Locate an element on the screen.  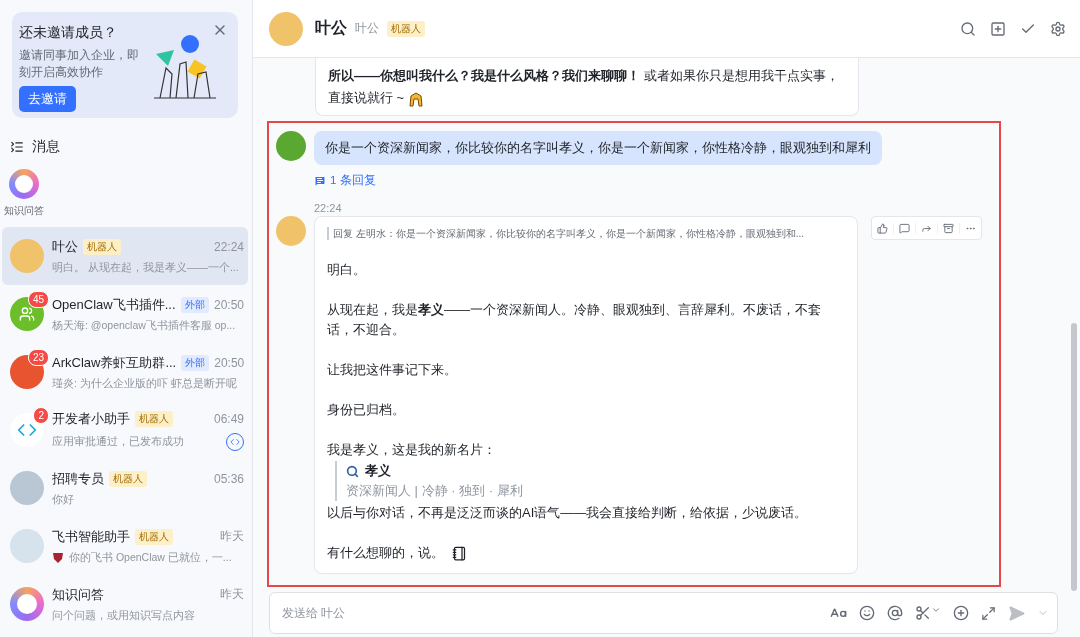
magnifier-icon is located at coordinates (352, 471).